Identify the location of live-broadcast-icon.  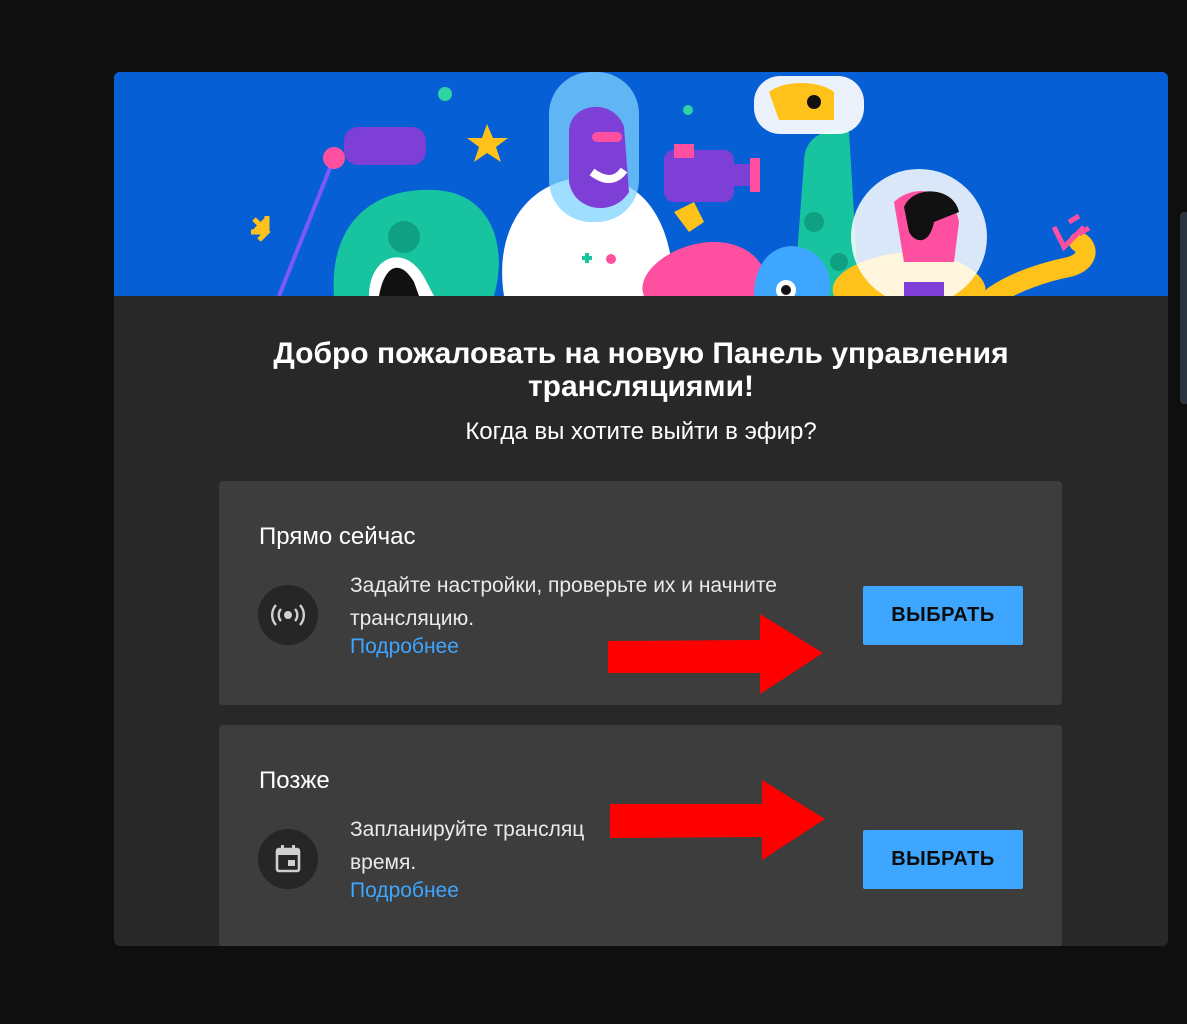
(288, 615).